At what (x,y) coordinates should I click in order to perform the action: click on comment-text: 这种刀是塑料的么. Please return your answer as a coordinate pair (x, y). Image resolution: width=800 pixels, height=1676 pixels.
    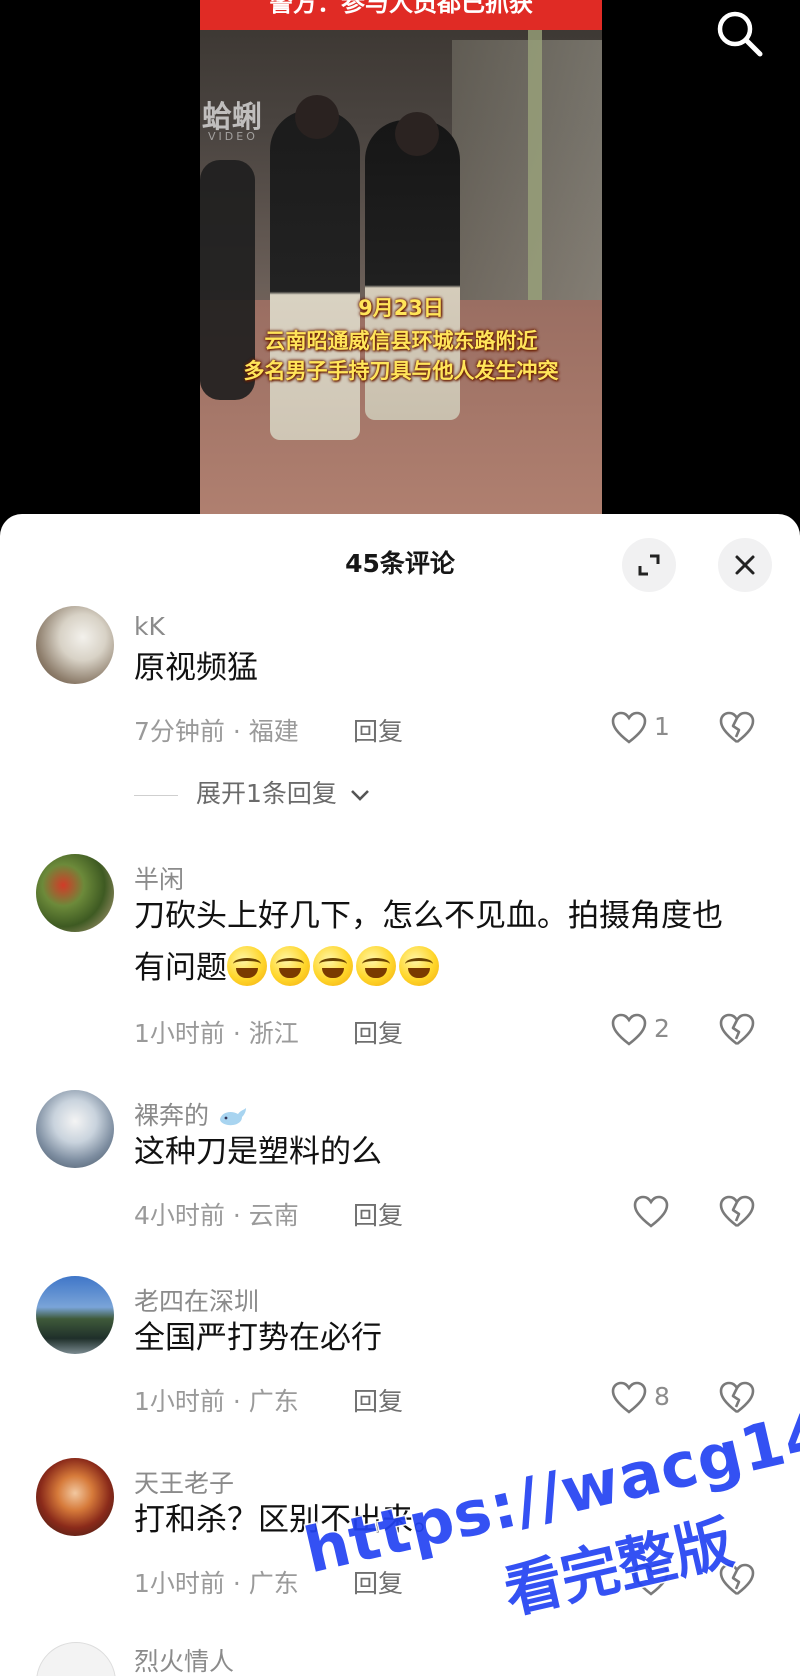
    Looking at the image, I should click on (258, 1152).